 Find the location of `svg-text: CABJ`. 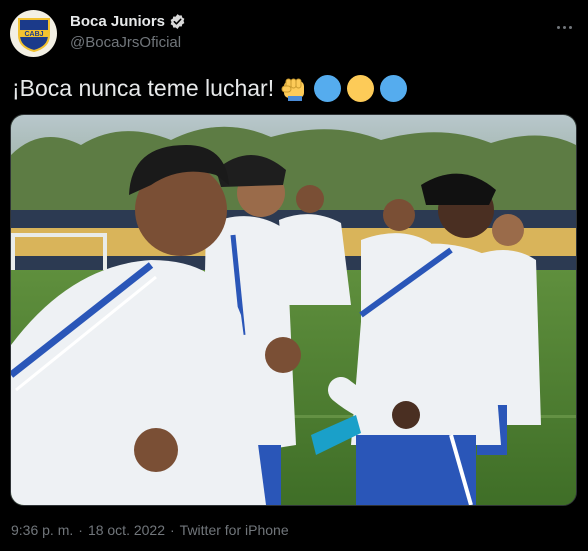

svg-text: CABJ is located at coordinates (33, 34).